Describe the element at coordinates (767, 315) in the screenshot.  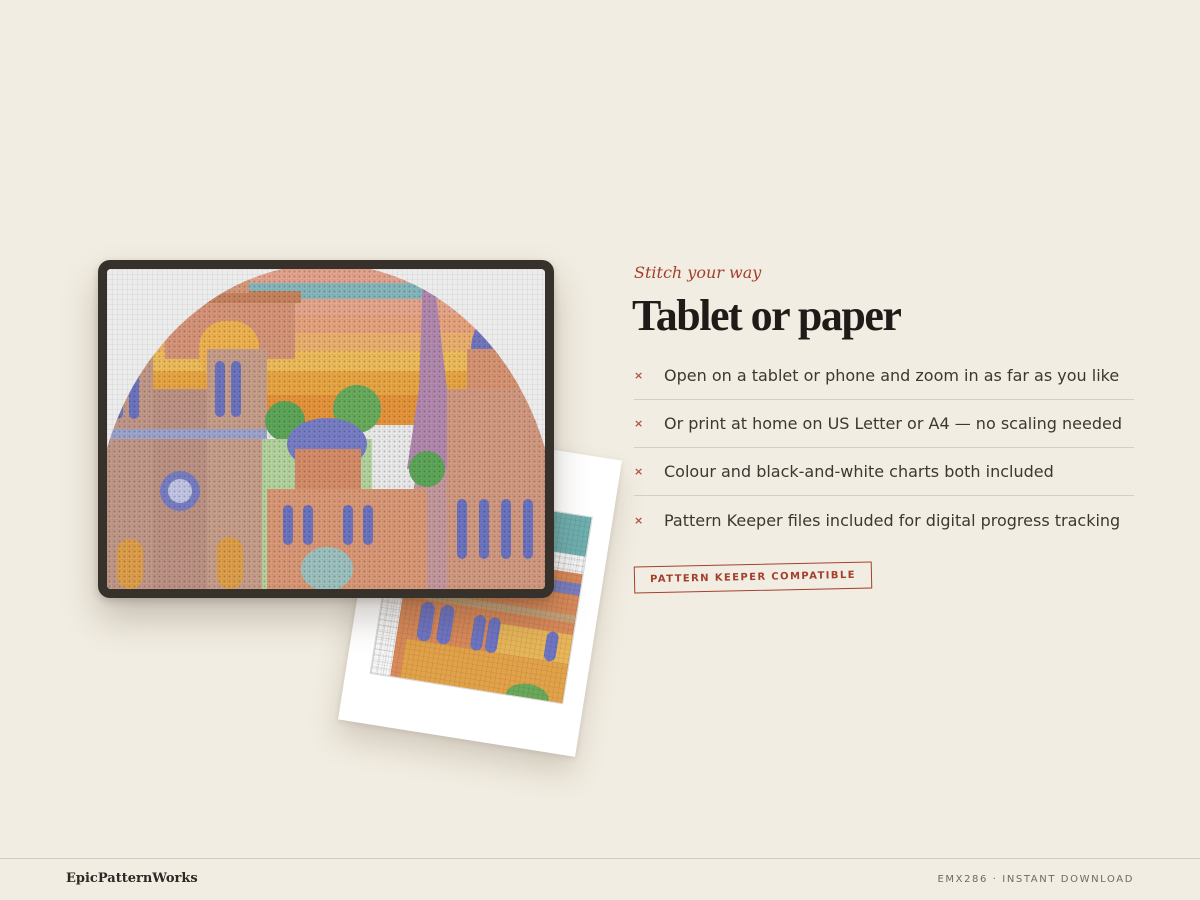
I see `section-title: Tablet or paper` at that location.